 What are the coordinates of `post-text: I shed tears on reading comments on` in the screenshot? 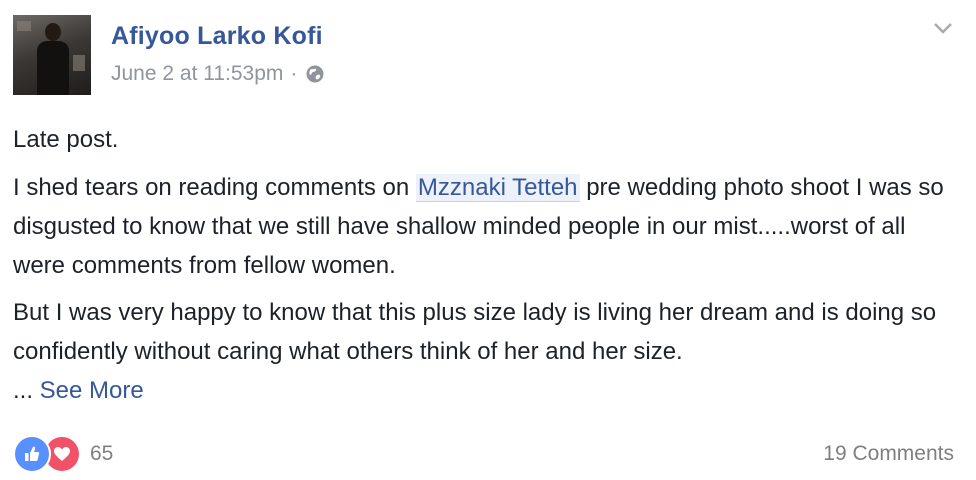 It's located at (214, 187).